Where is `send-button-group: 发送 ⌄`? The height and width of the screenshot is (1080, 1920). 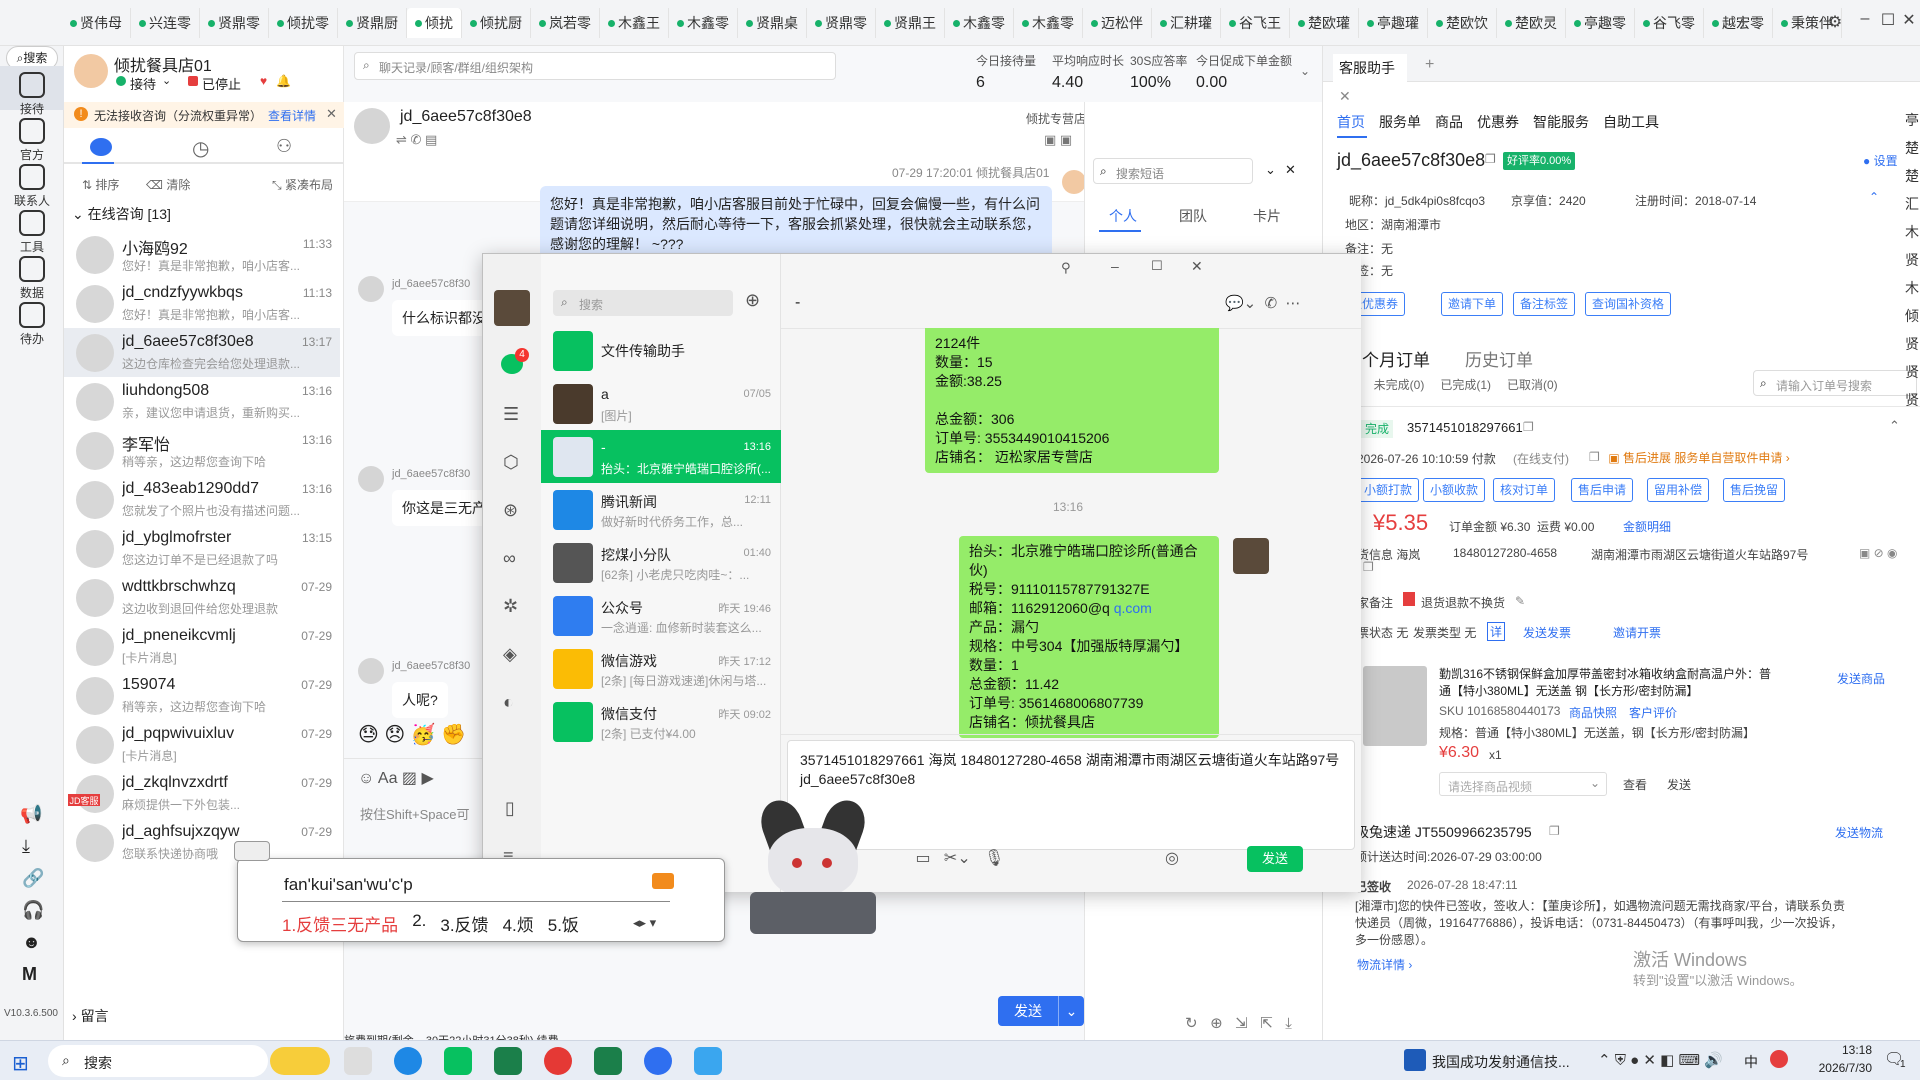 send-button-group: 发送 ⌄ is located at coordinates (1041, 1011).